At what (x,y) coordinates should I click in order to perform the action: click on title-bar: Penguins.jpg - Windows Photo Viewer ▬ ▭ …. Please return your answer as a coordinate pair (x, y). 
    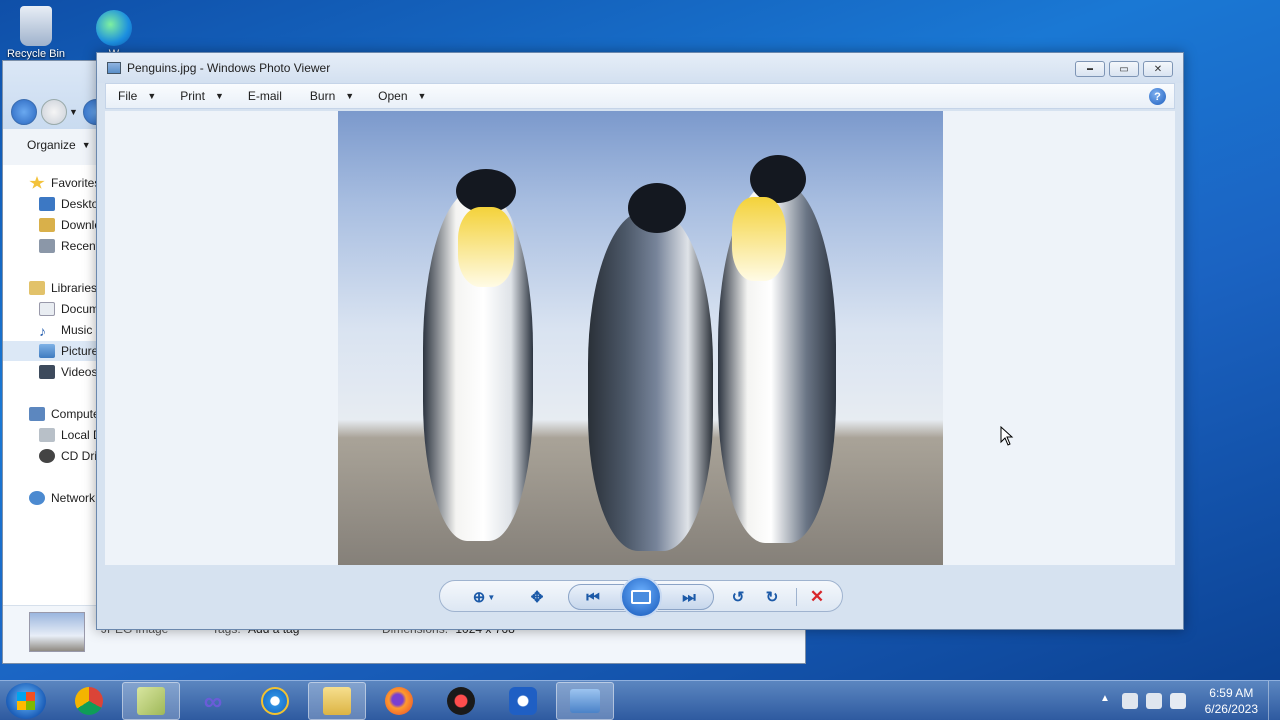
    Looking at the image, I should click on (640, 68).